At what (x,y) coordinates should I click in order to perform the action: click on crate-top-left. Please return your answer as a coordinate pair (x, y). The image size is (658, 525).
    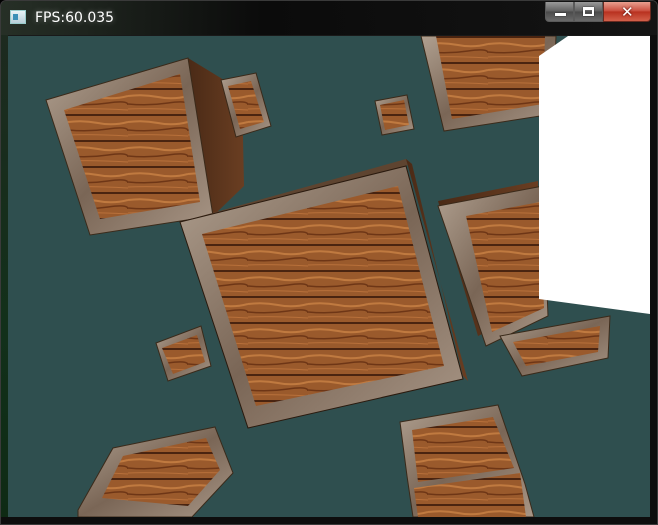
    Looking at the image, I should click on (144, 146).